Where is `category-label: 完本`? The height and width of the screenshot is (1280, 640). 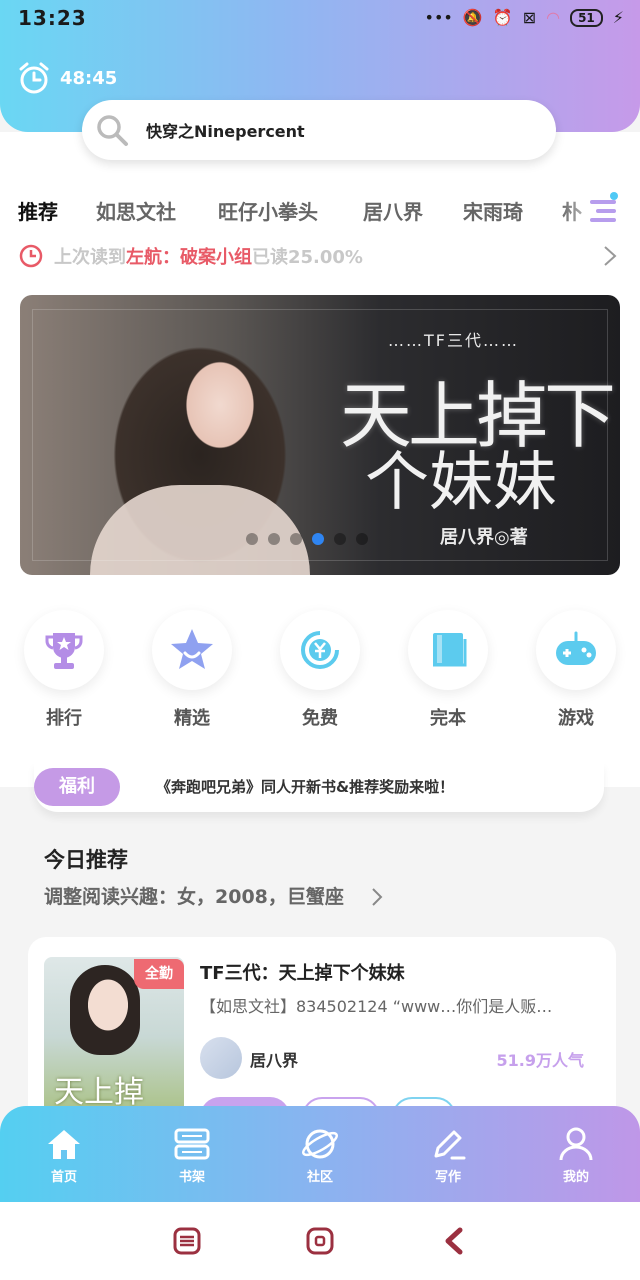 category-label: 完本 is located at coordinates (448, 718).